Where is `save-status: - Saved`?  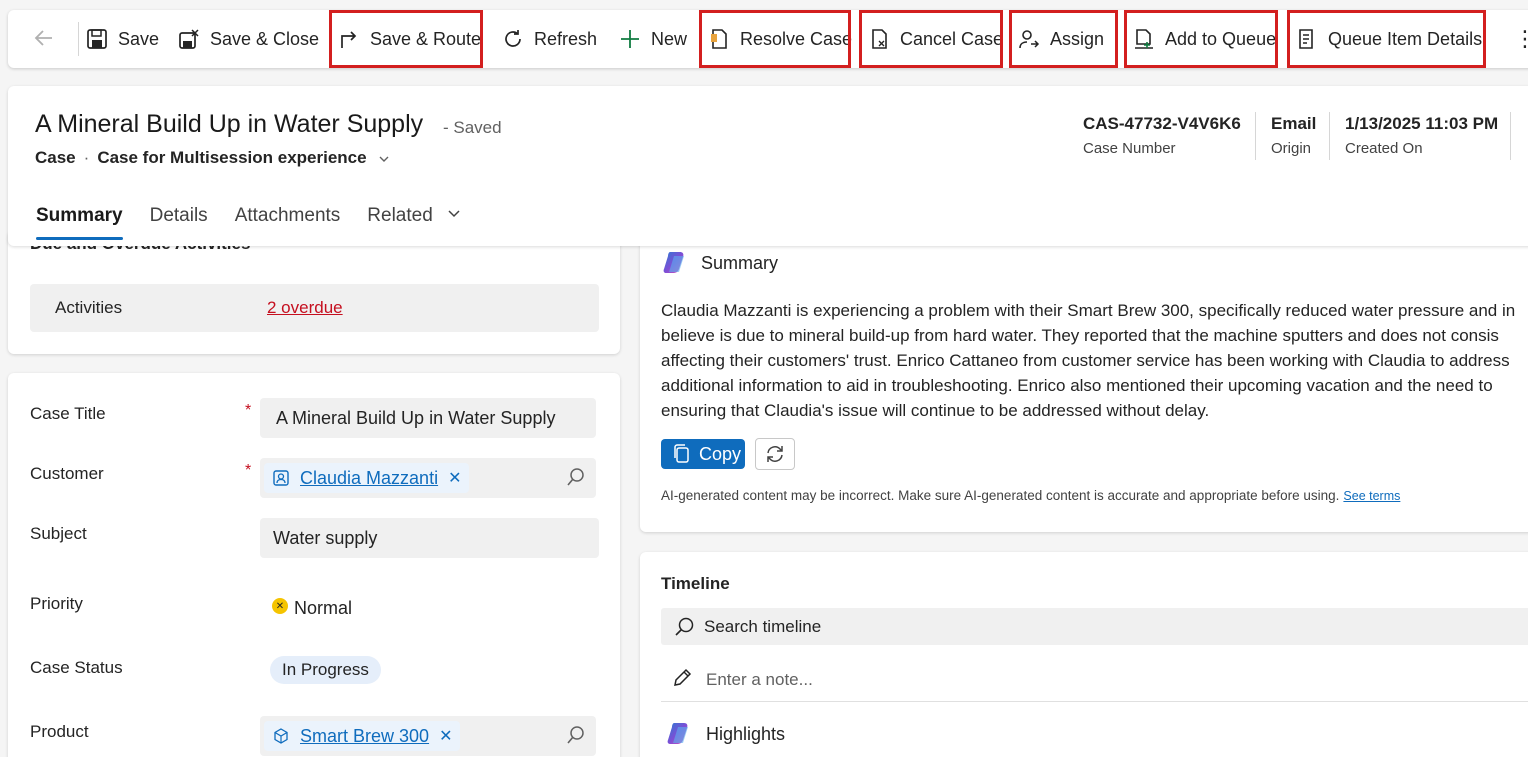
save-status: - Saved is located at coordinates (472, 127).